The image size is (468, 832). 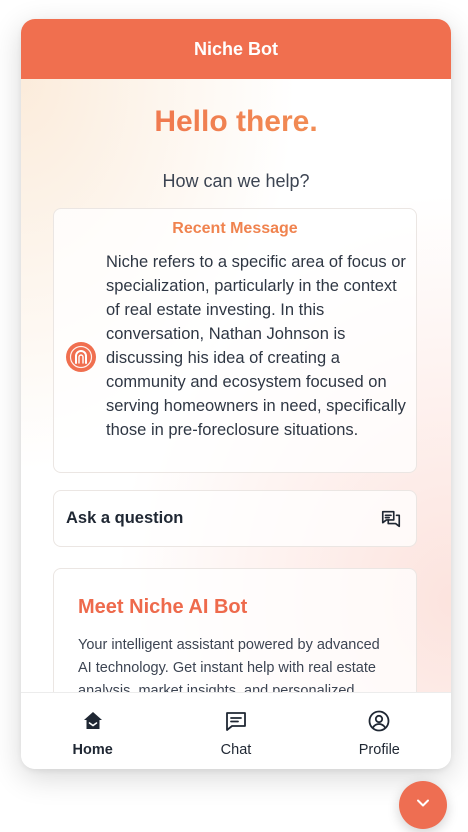 I want to click on chat-bubbles-icon, so click(x=391, y=519).